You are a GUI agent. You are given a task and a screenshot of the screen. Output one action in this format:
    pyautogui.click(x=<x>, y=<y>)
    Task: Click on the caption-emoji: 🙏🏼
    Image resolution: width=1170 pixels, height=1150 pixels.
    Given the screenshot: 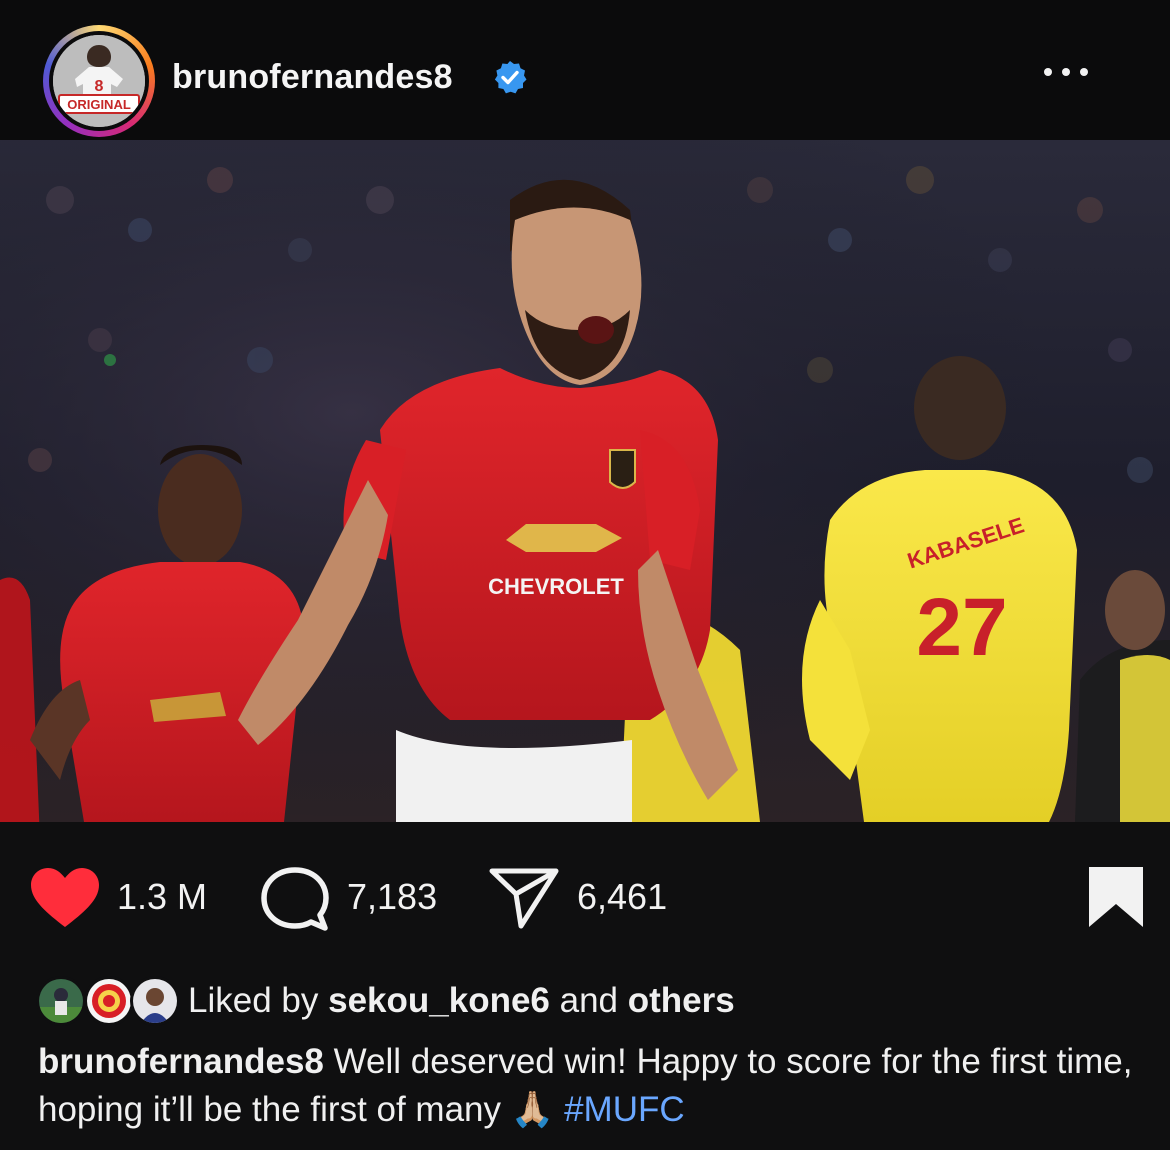 What is the action you would take?
    pyautogui.click(x=532, y=1109)
    